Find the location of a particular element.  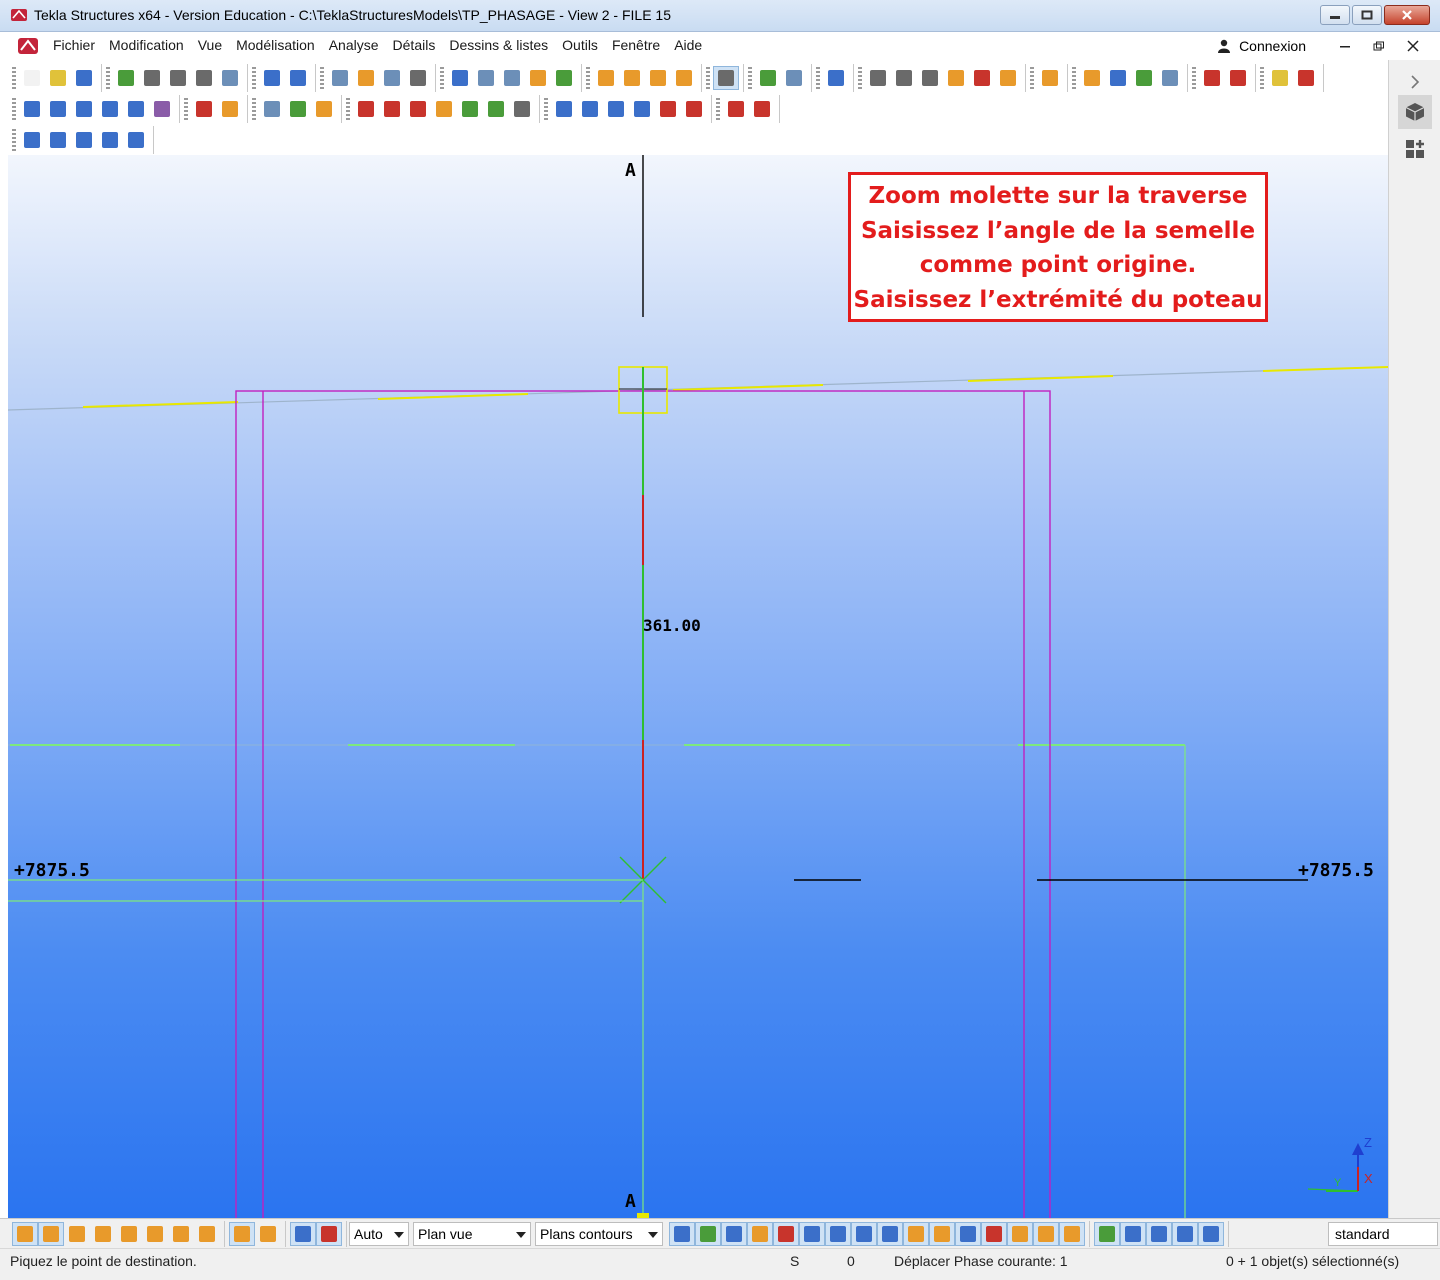

mdi-restore-button is located at coordinates (1379, 46).